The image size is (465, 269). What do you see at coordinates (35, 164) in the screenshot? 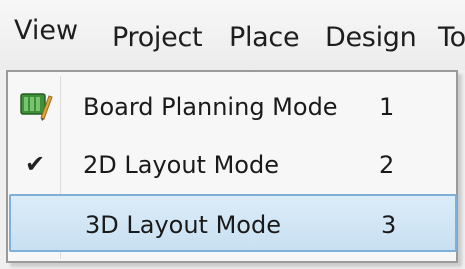
I see `checkmark-icon: ✔` at bounding box center [35, 164].